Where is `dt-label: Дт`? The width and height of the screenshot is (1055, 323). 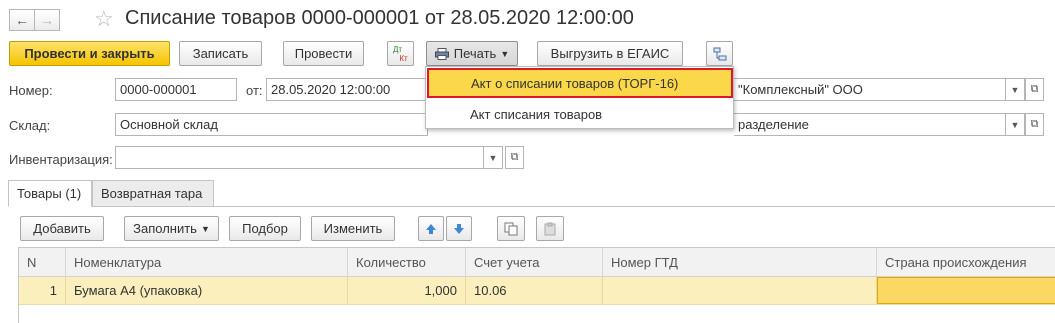
dt-label: Дт is located at coordinates (397, 49).